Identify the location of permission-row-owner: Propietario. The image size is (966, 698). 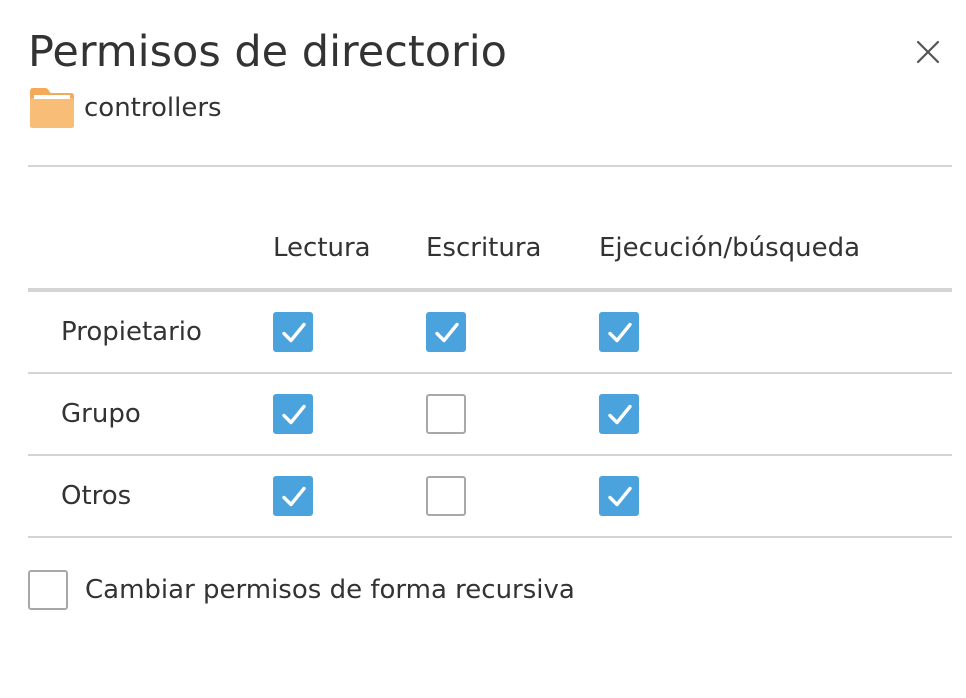
(490, 333).